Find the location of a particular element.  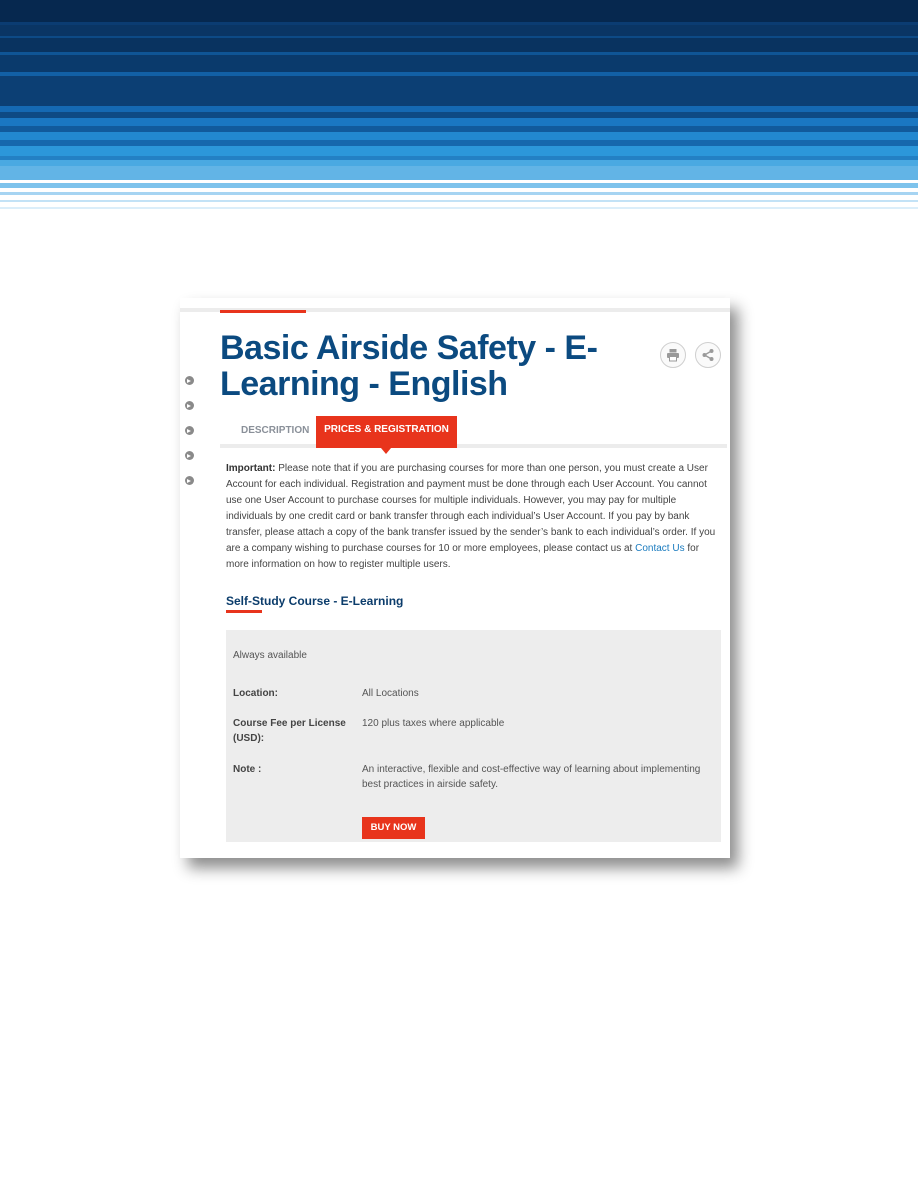

heading-accent-bar is located at coordinates (244, 611).